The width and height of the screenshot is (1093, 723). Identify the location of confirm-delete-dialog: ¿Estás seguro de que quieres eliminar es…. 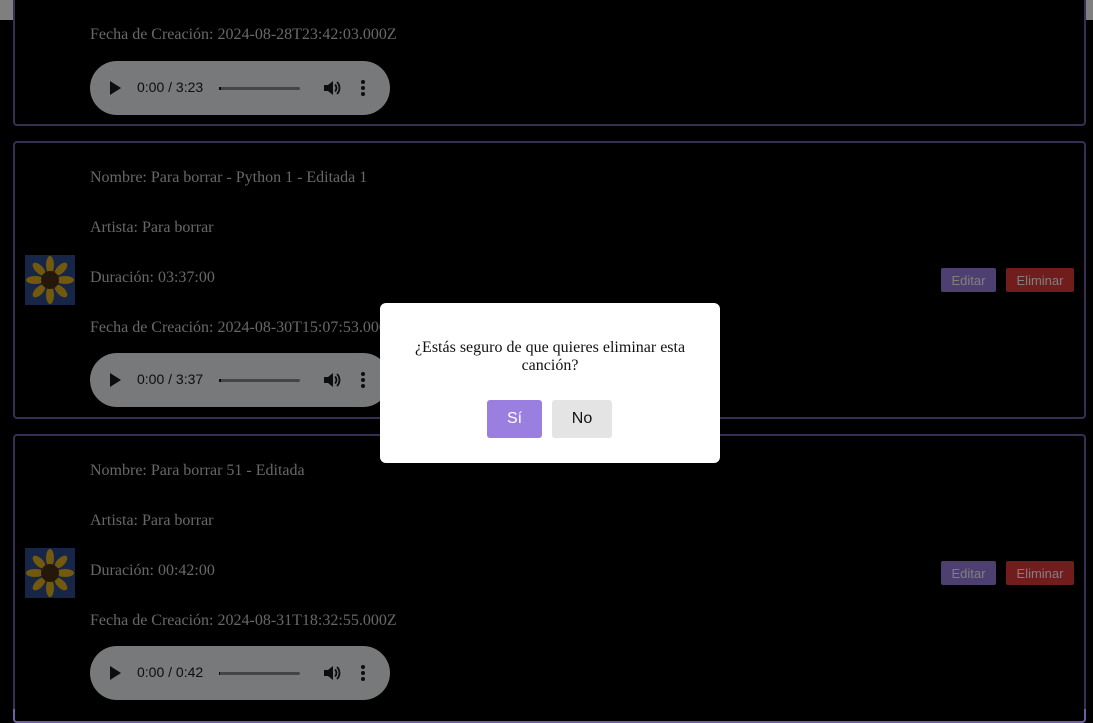
(550, 383).